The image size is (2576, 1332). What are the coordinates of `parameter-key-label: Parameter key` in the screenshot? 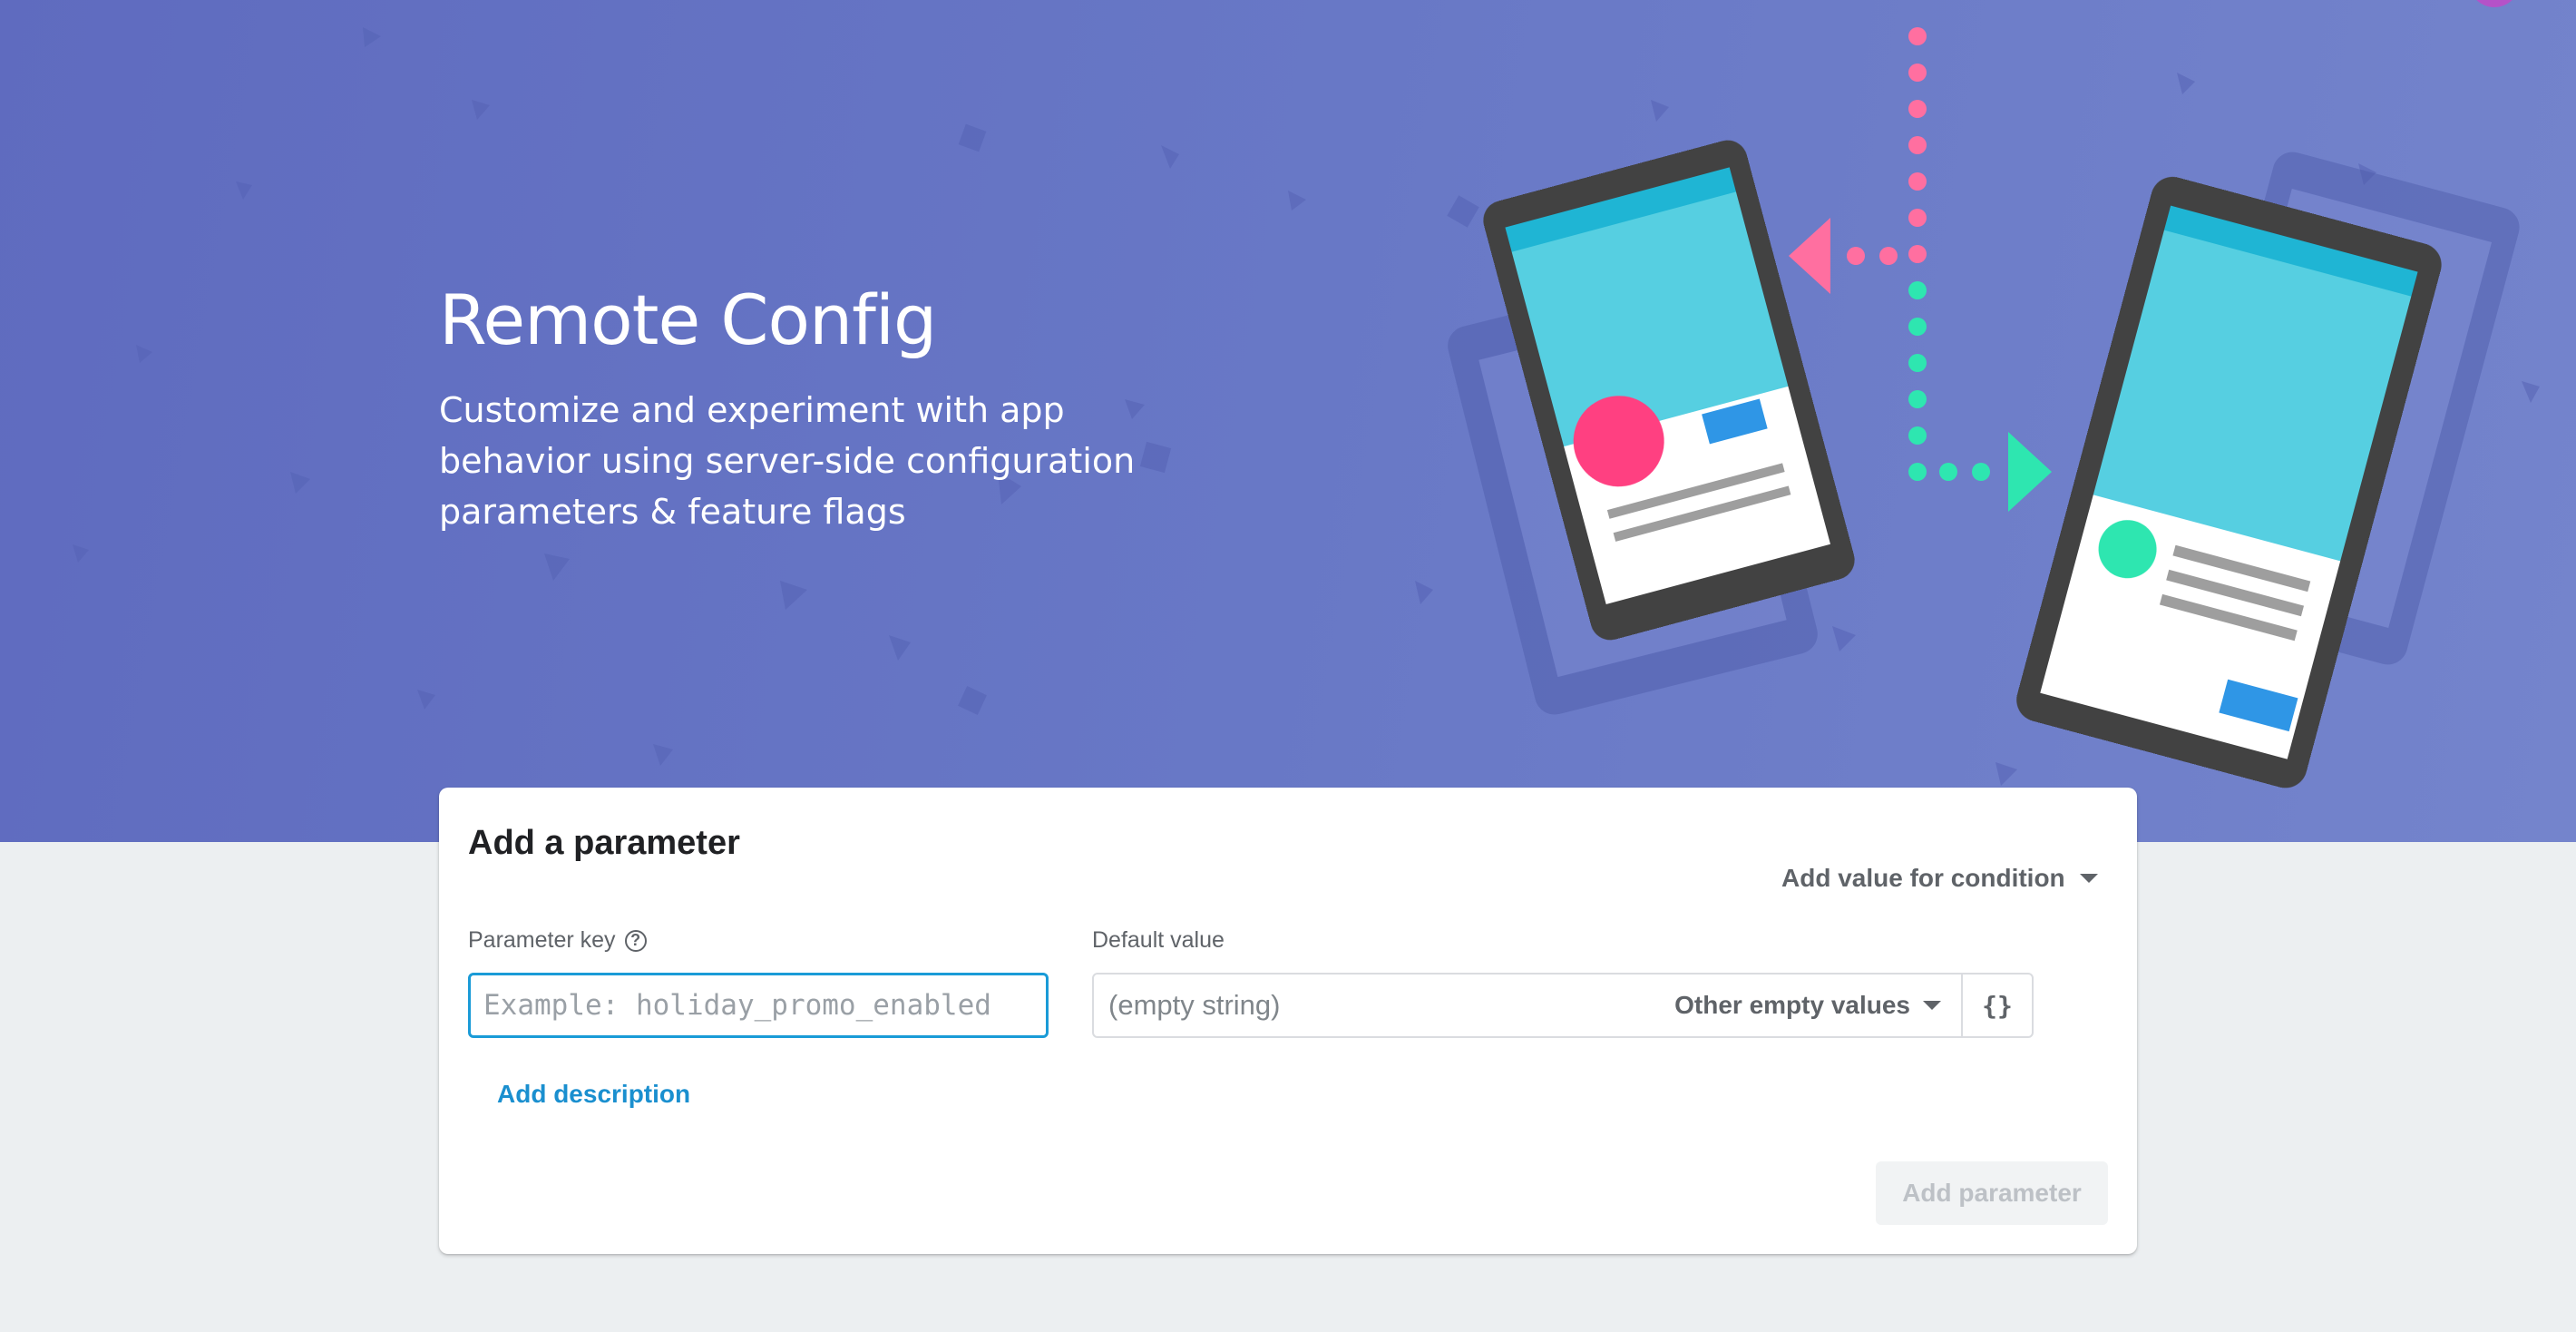 It's located at (542, 940).